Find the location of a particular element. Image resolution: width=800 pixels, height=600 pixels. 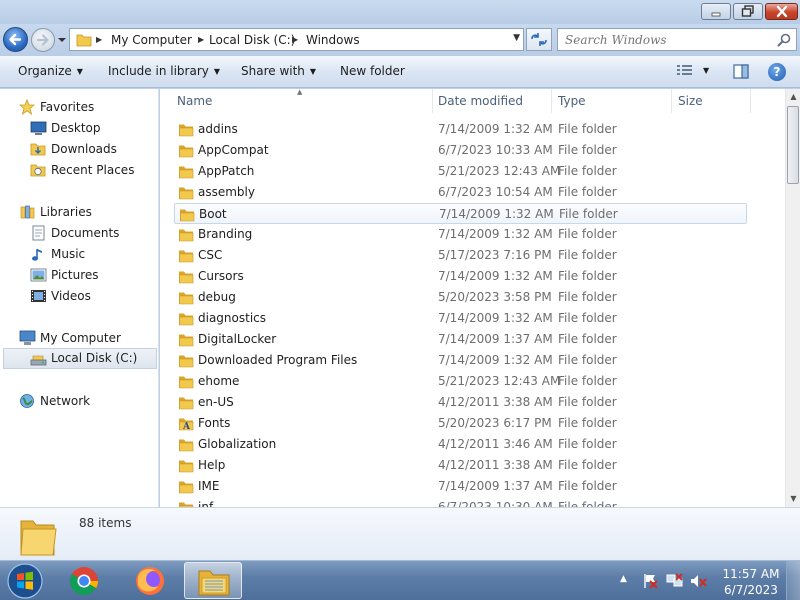

column-header-size: Size is located at coordinates (690, 101).